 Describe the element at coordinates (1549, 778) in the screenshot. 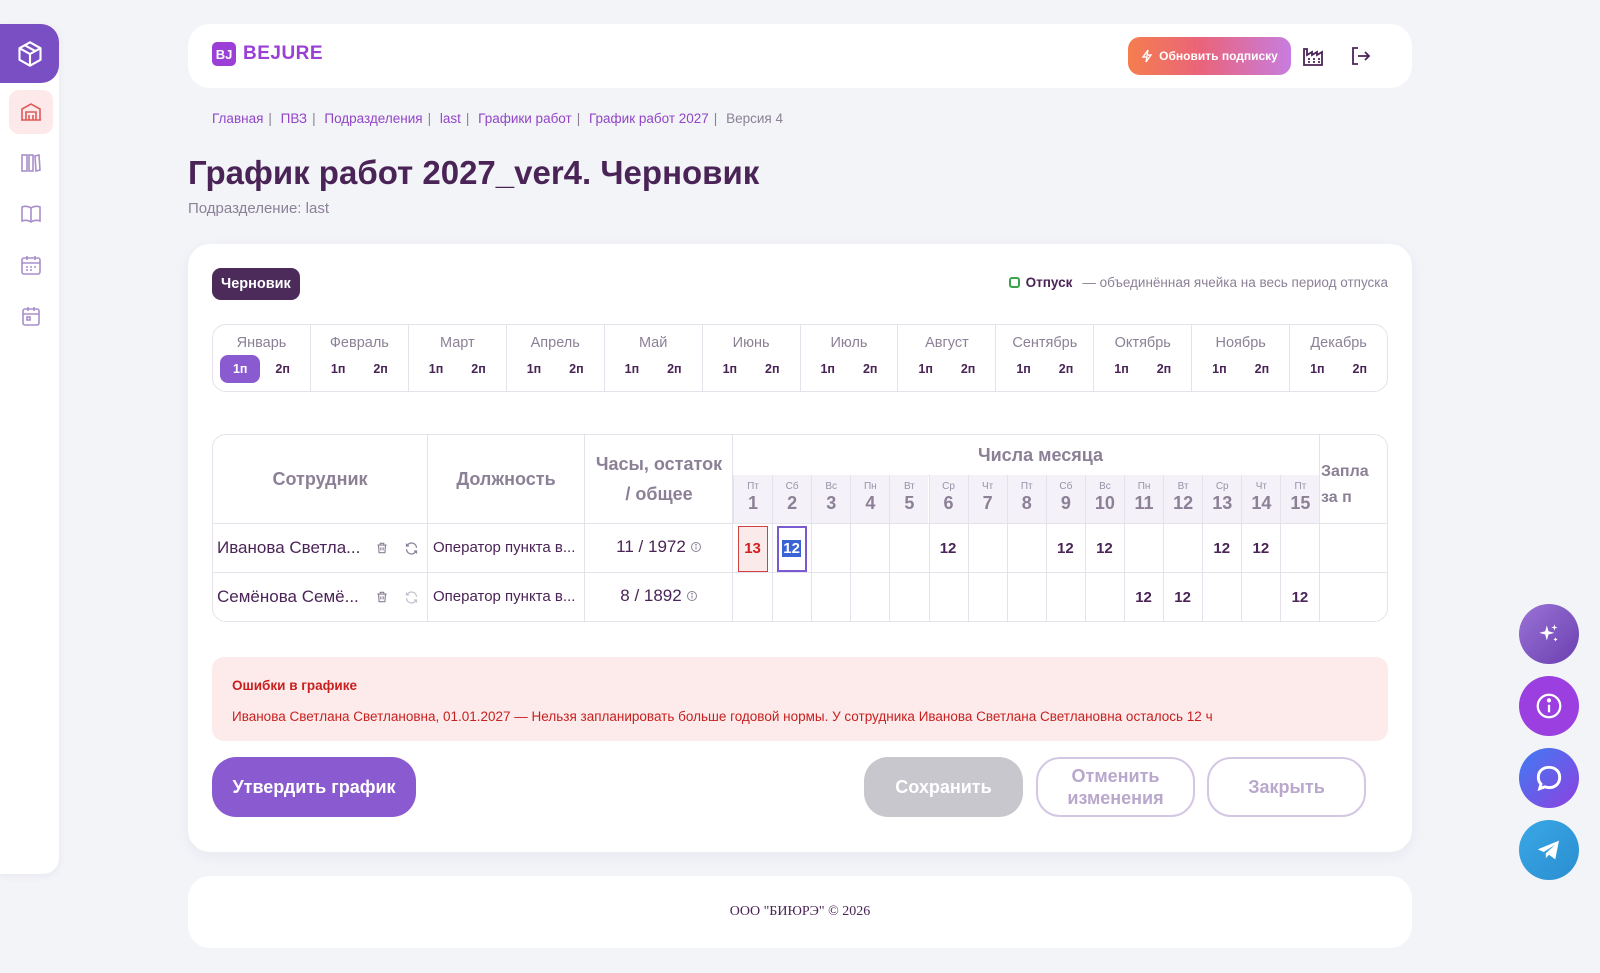

I see `chat-button` at that location.